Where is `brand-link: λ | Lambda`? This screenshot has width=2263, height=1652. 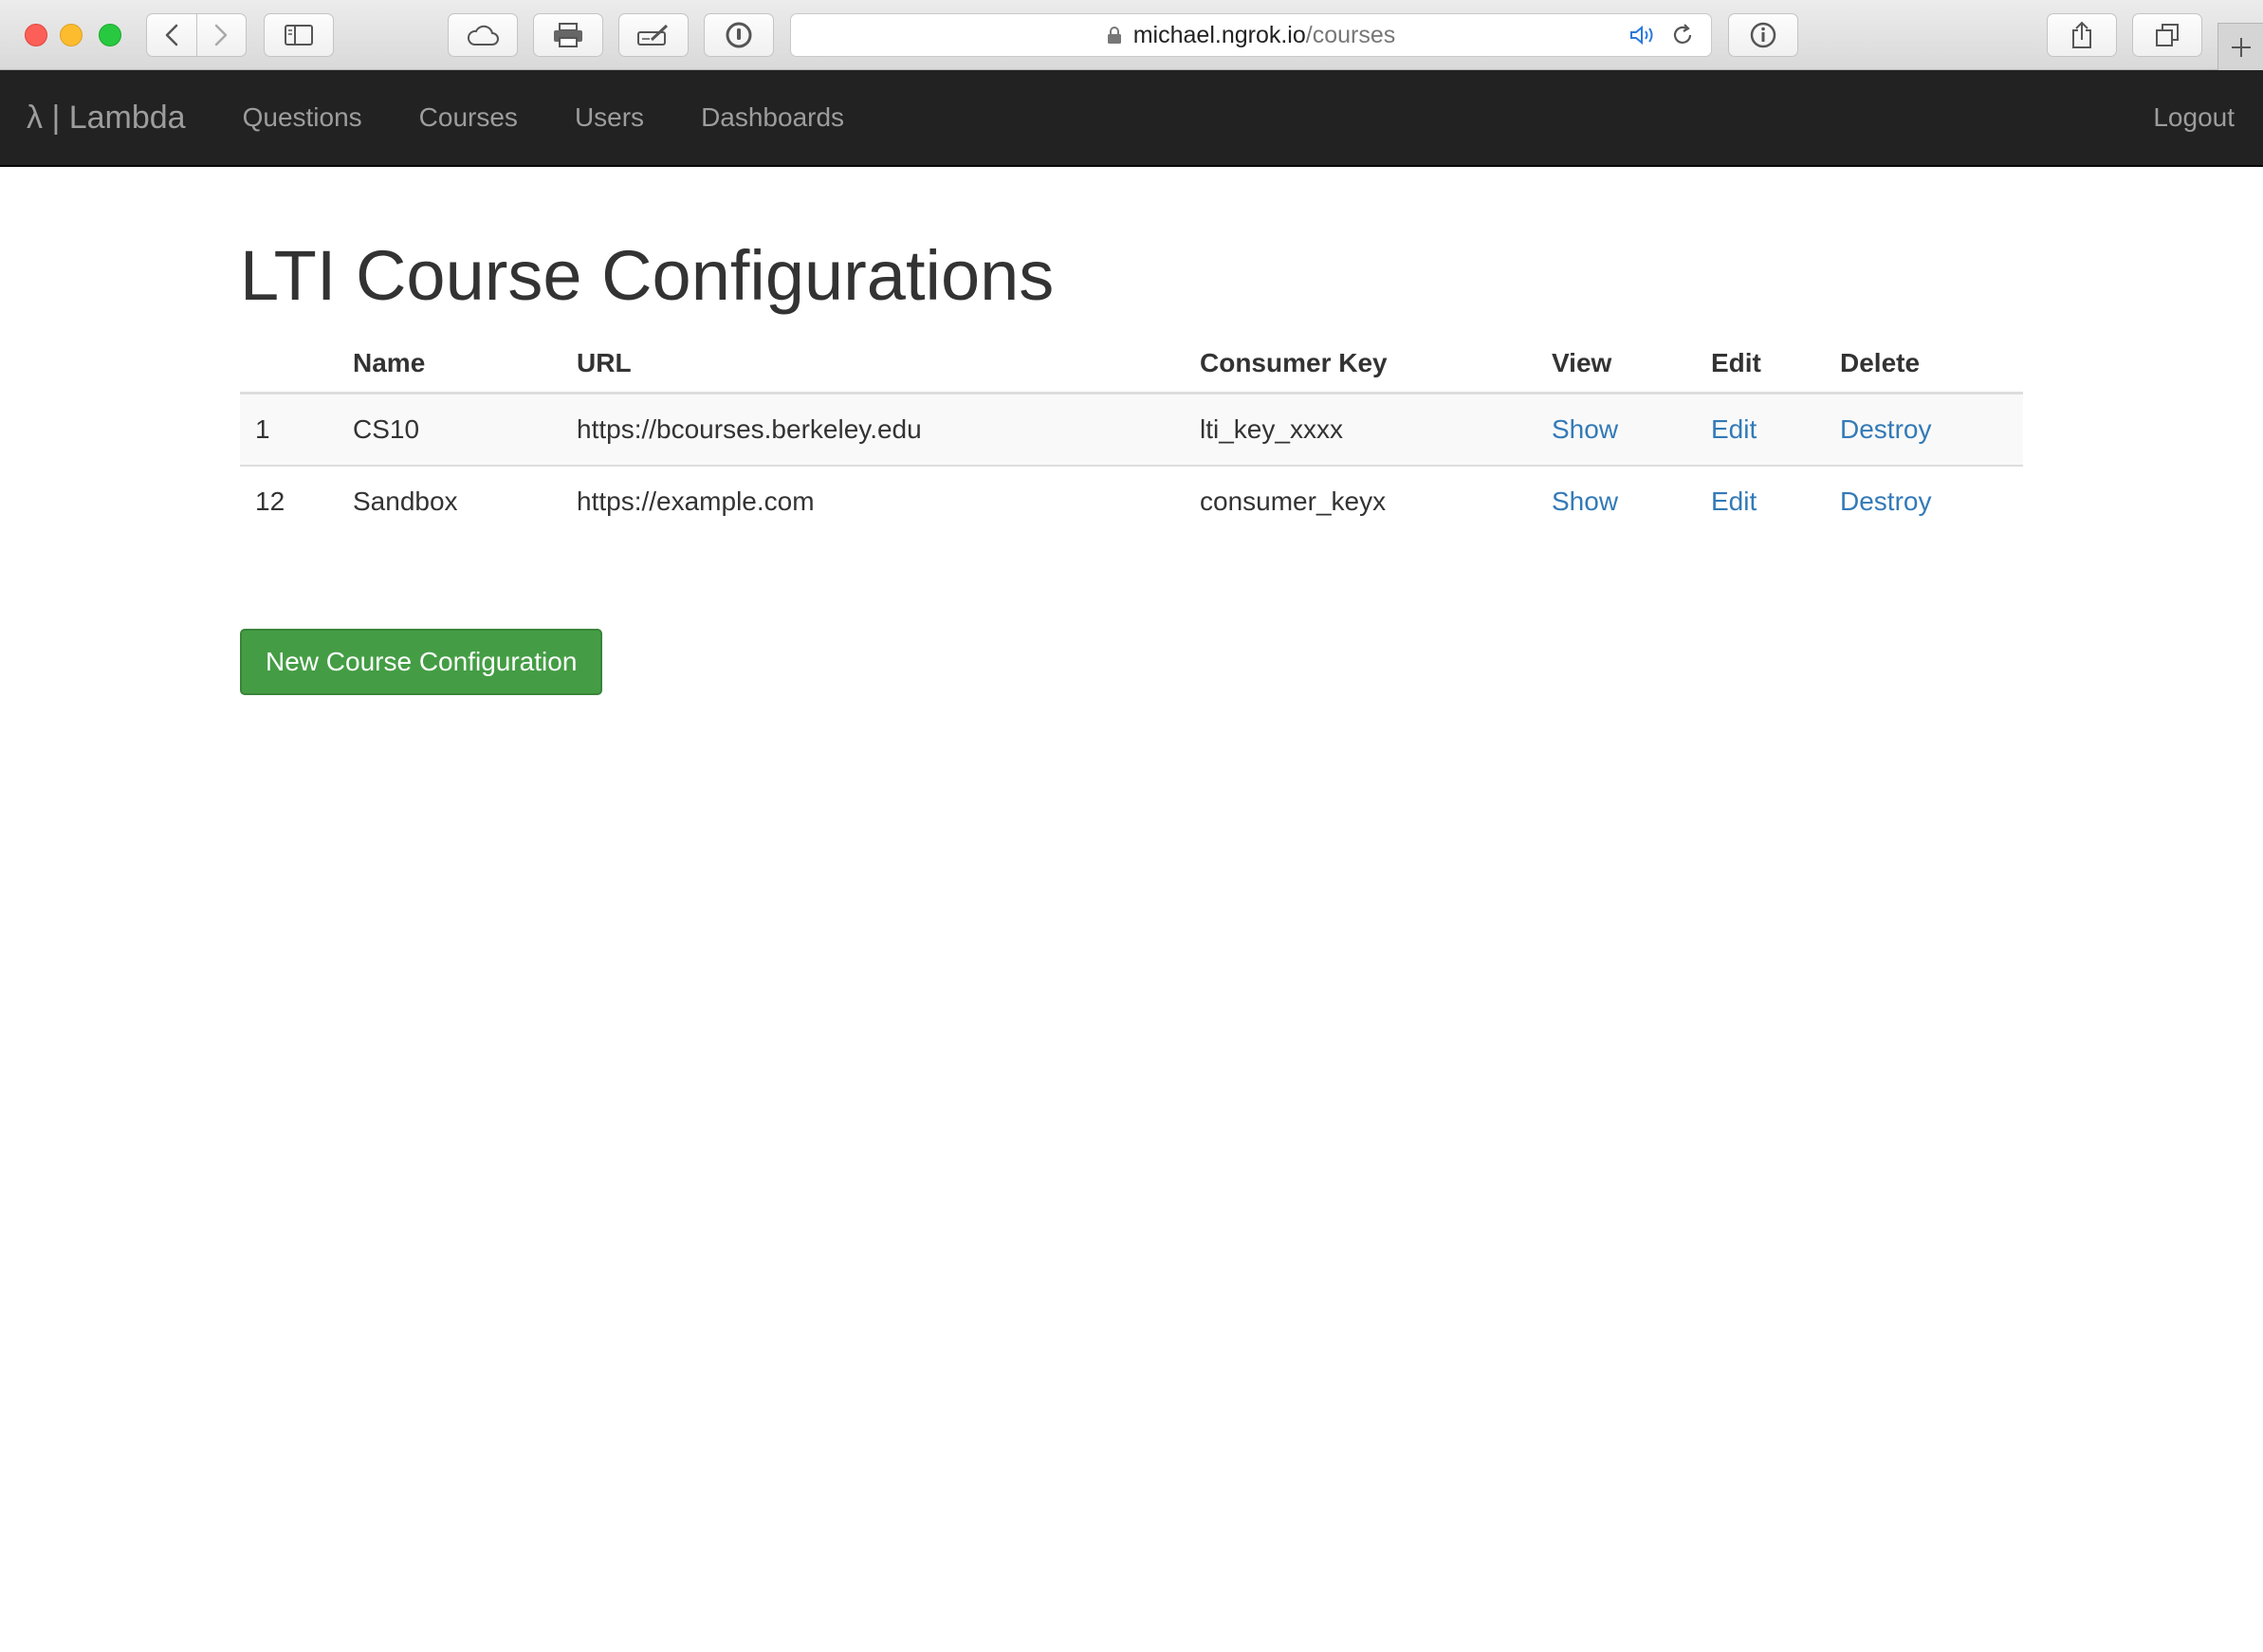 brand-link: λ | Lambda is located at coordinates (106, 118).